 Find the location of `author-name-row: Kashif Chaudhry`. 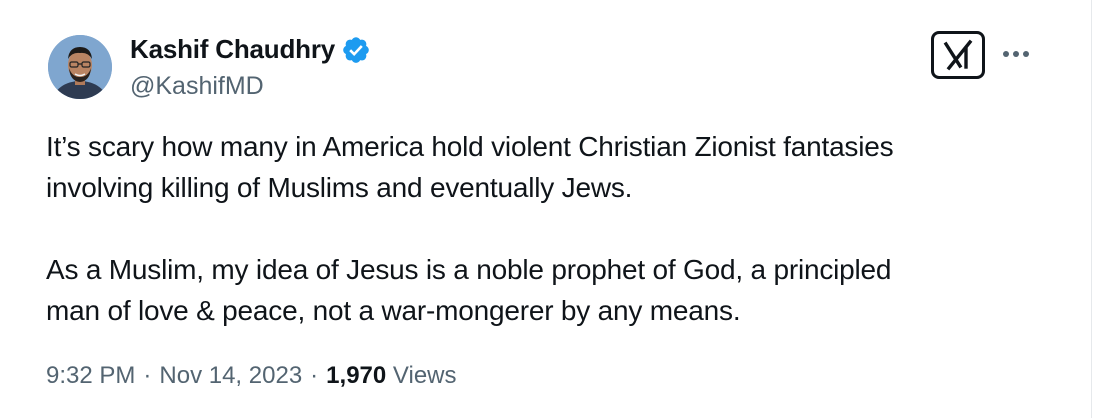

author-name-row: Kashif Chaudhry is located at coordinates (250, 49).